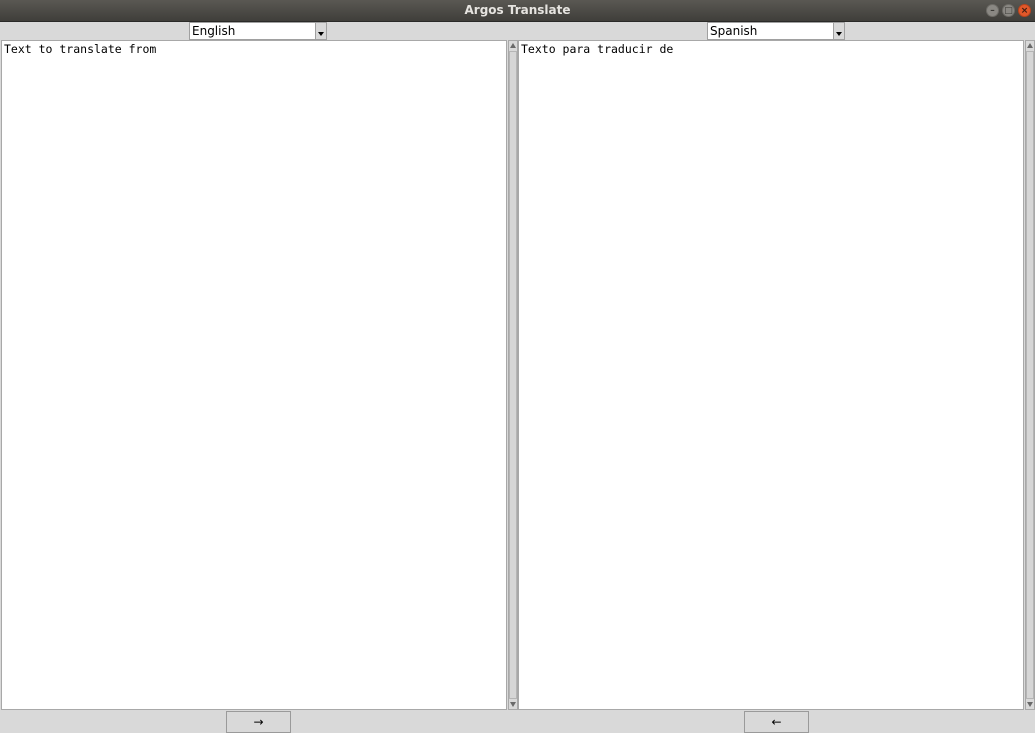 The image size is (1035, 733). I want to click on translate-backward-button: ←, so click(776, 722).